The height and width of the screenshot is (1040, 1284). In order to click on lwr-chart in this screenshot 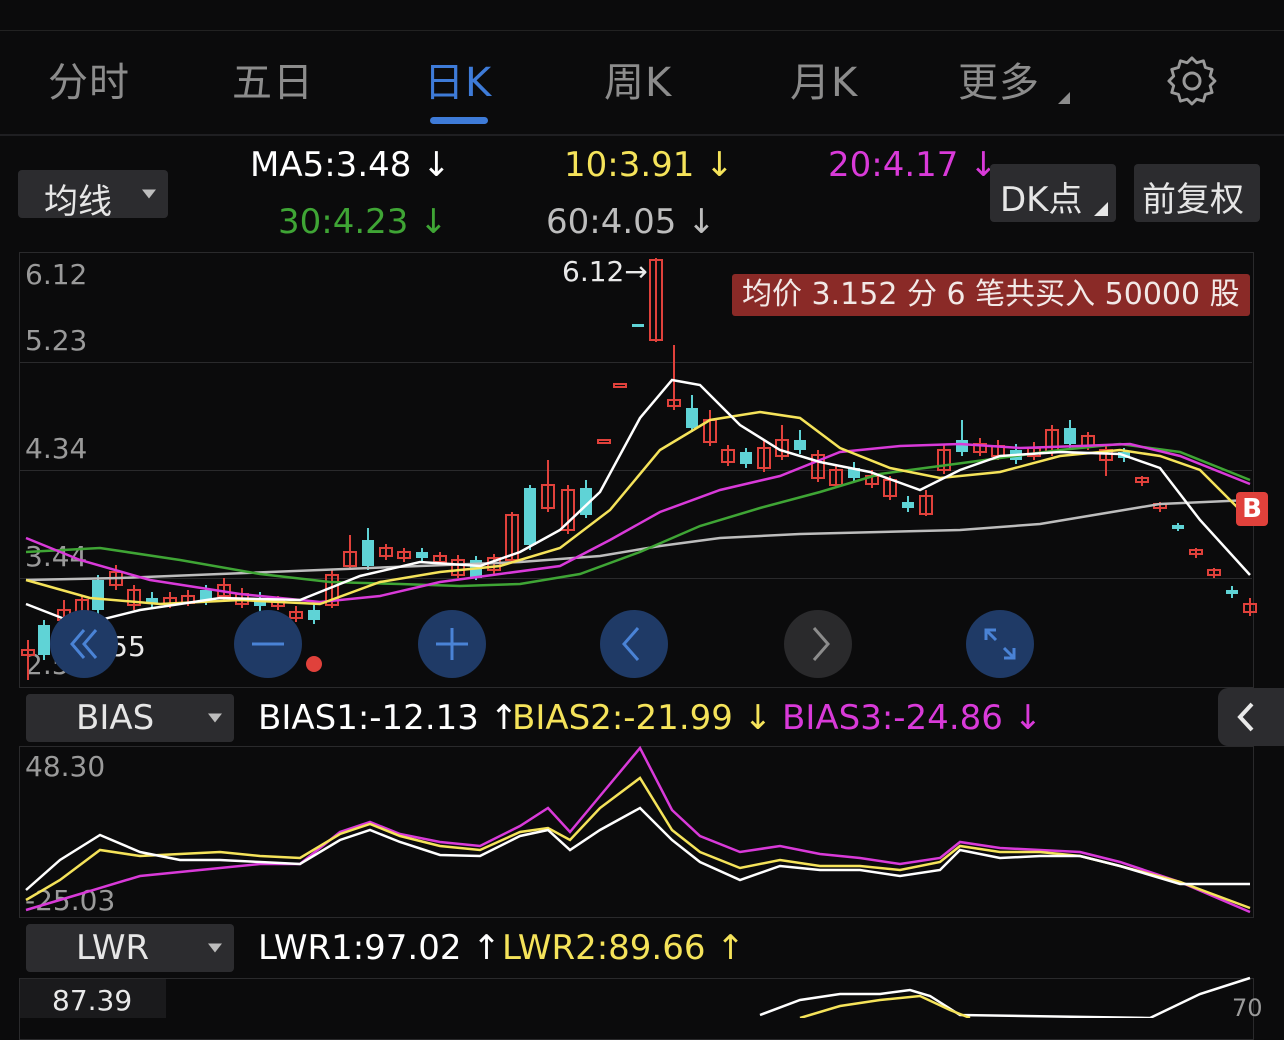, I will do `click(1005, 997)`.